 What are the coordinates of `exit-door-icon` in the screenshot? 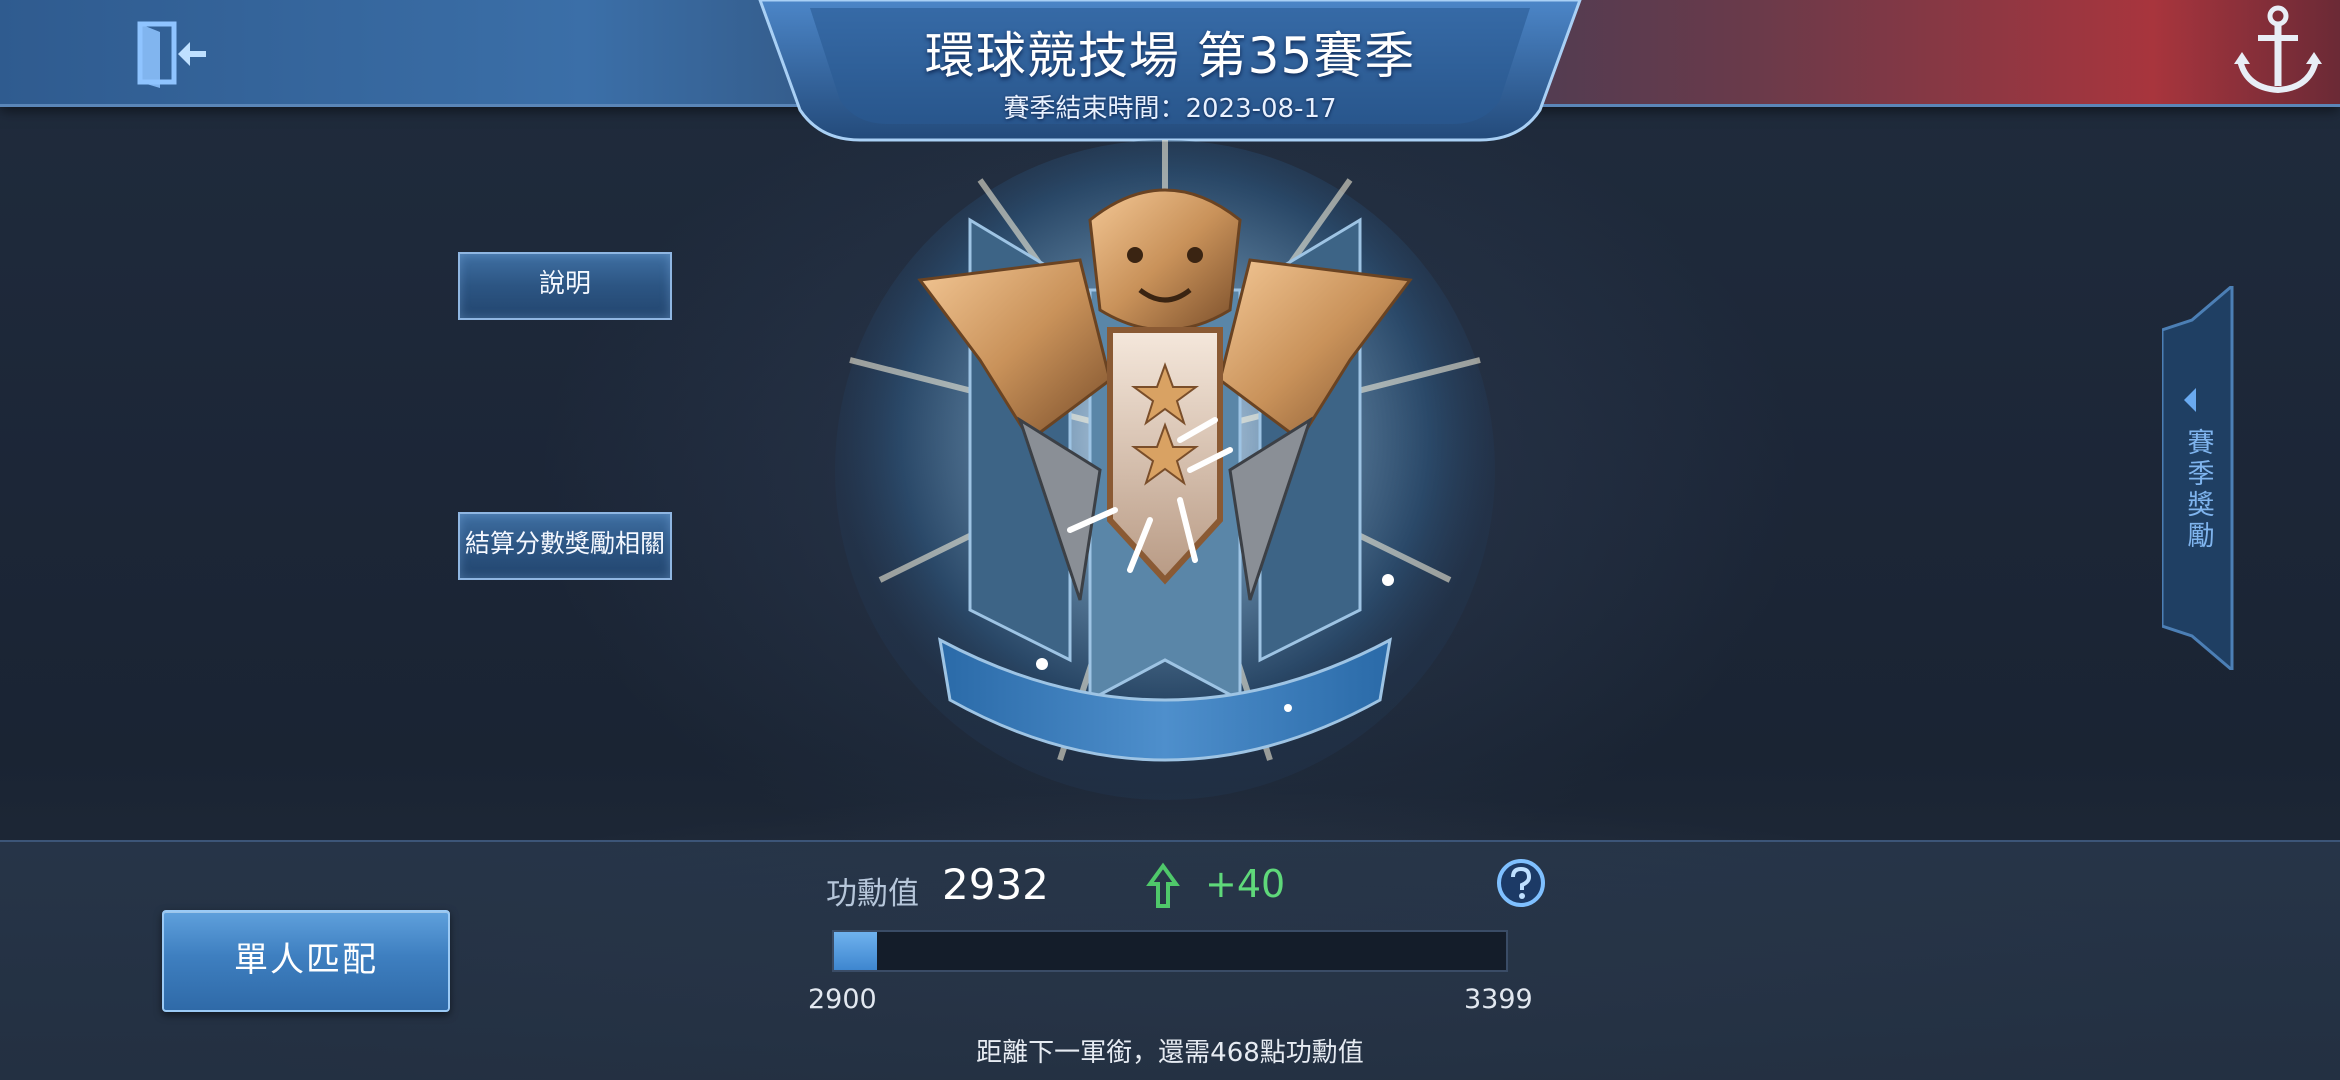 It's located at (170, 53).